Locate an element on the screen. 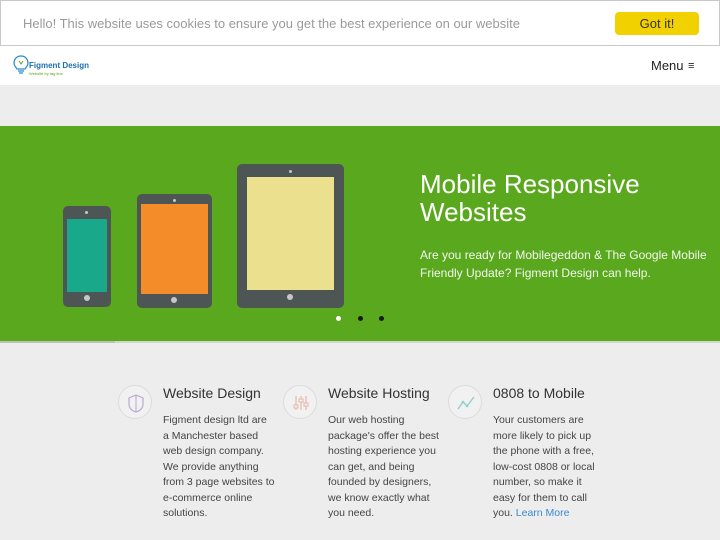  slider-dots is located at coordinates (362, 320).